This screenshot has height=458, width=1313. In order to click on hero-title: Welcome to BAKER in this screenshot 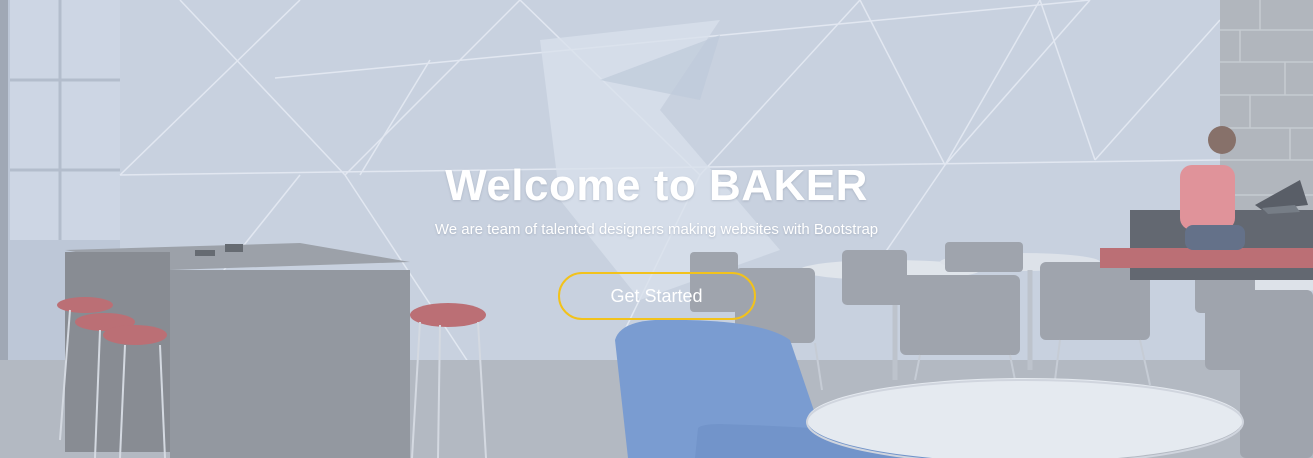, I will do `click(656, 185)`.